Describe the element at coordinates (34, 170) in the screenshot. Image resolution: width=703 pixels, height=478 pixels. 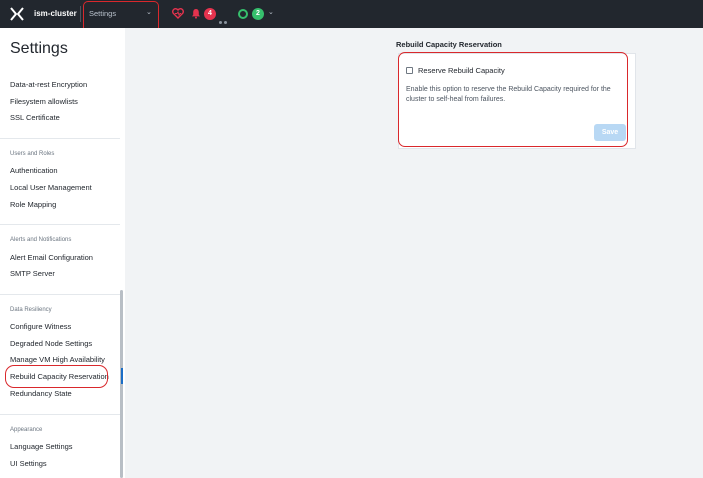
I see `sidebar-item-authentication: Authentication` at that location.